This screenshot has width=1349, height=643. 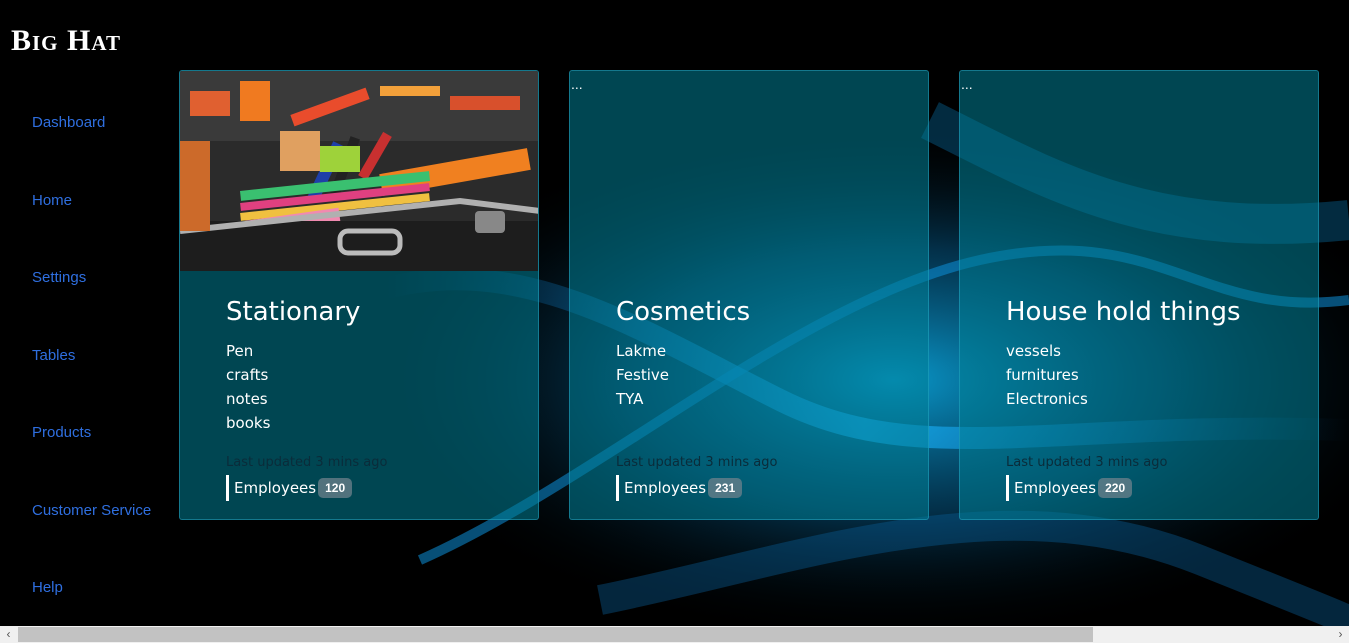 I want to click on card-item: Pen, so click(x=240, y=351).